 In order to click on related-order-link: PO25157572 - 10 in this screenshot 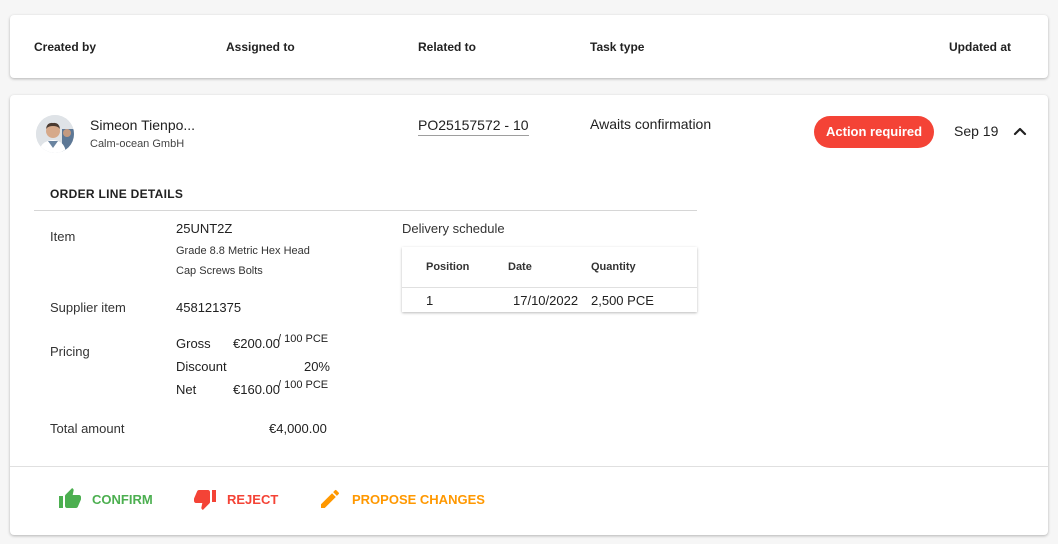, I will do `click(473, 126)`.